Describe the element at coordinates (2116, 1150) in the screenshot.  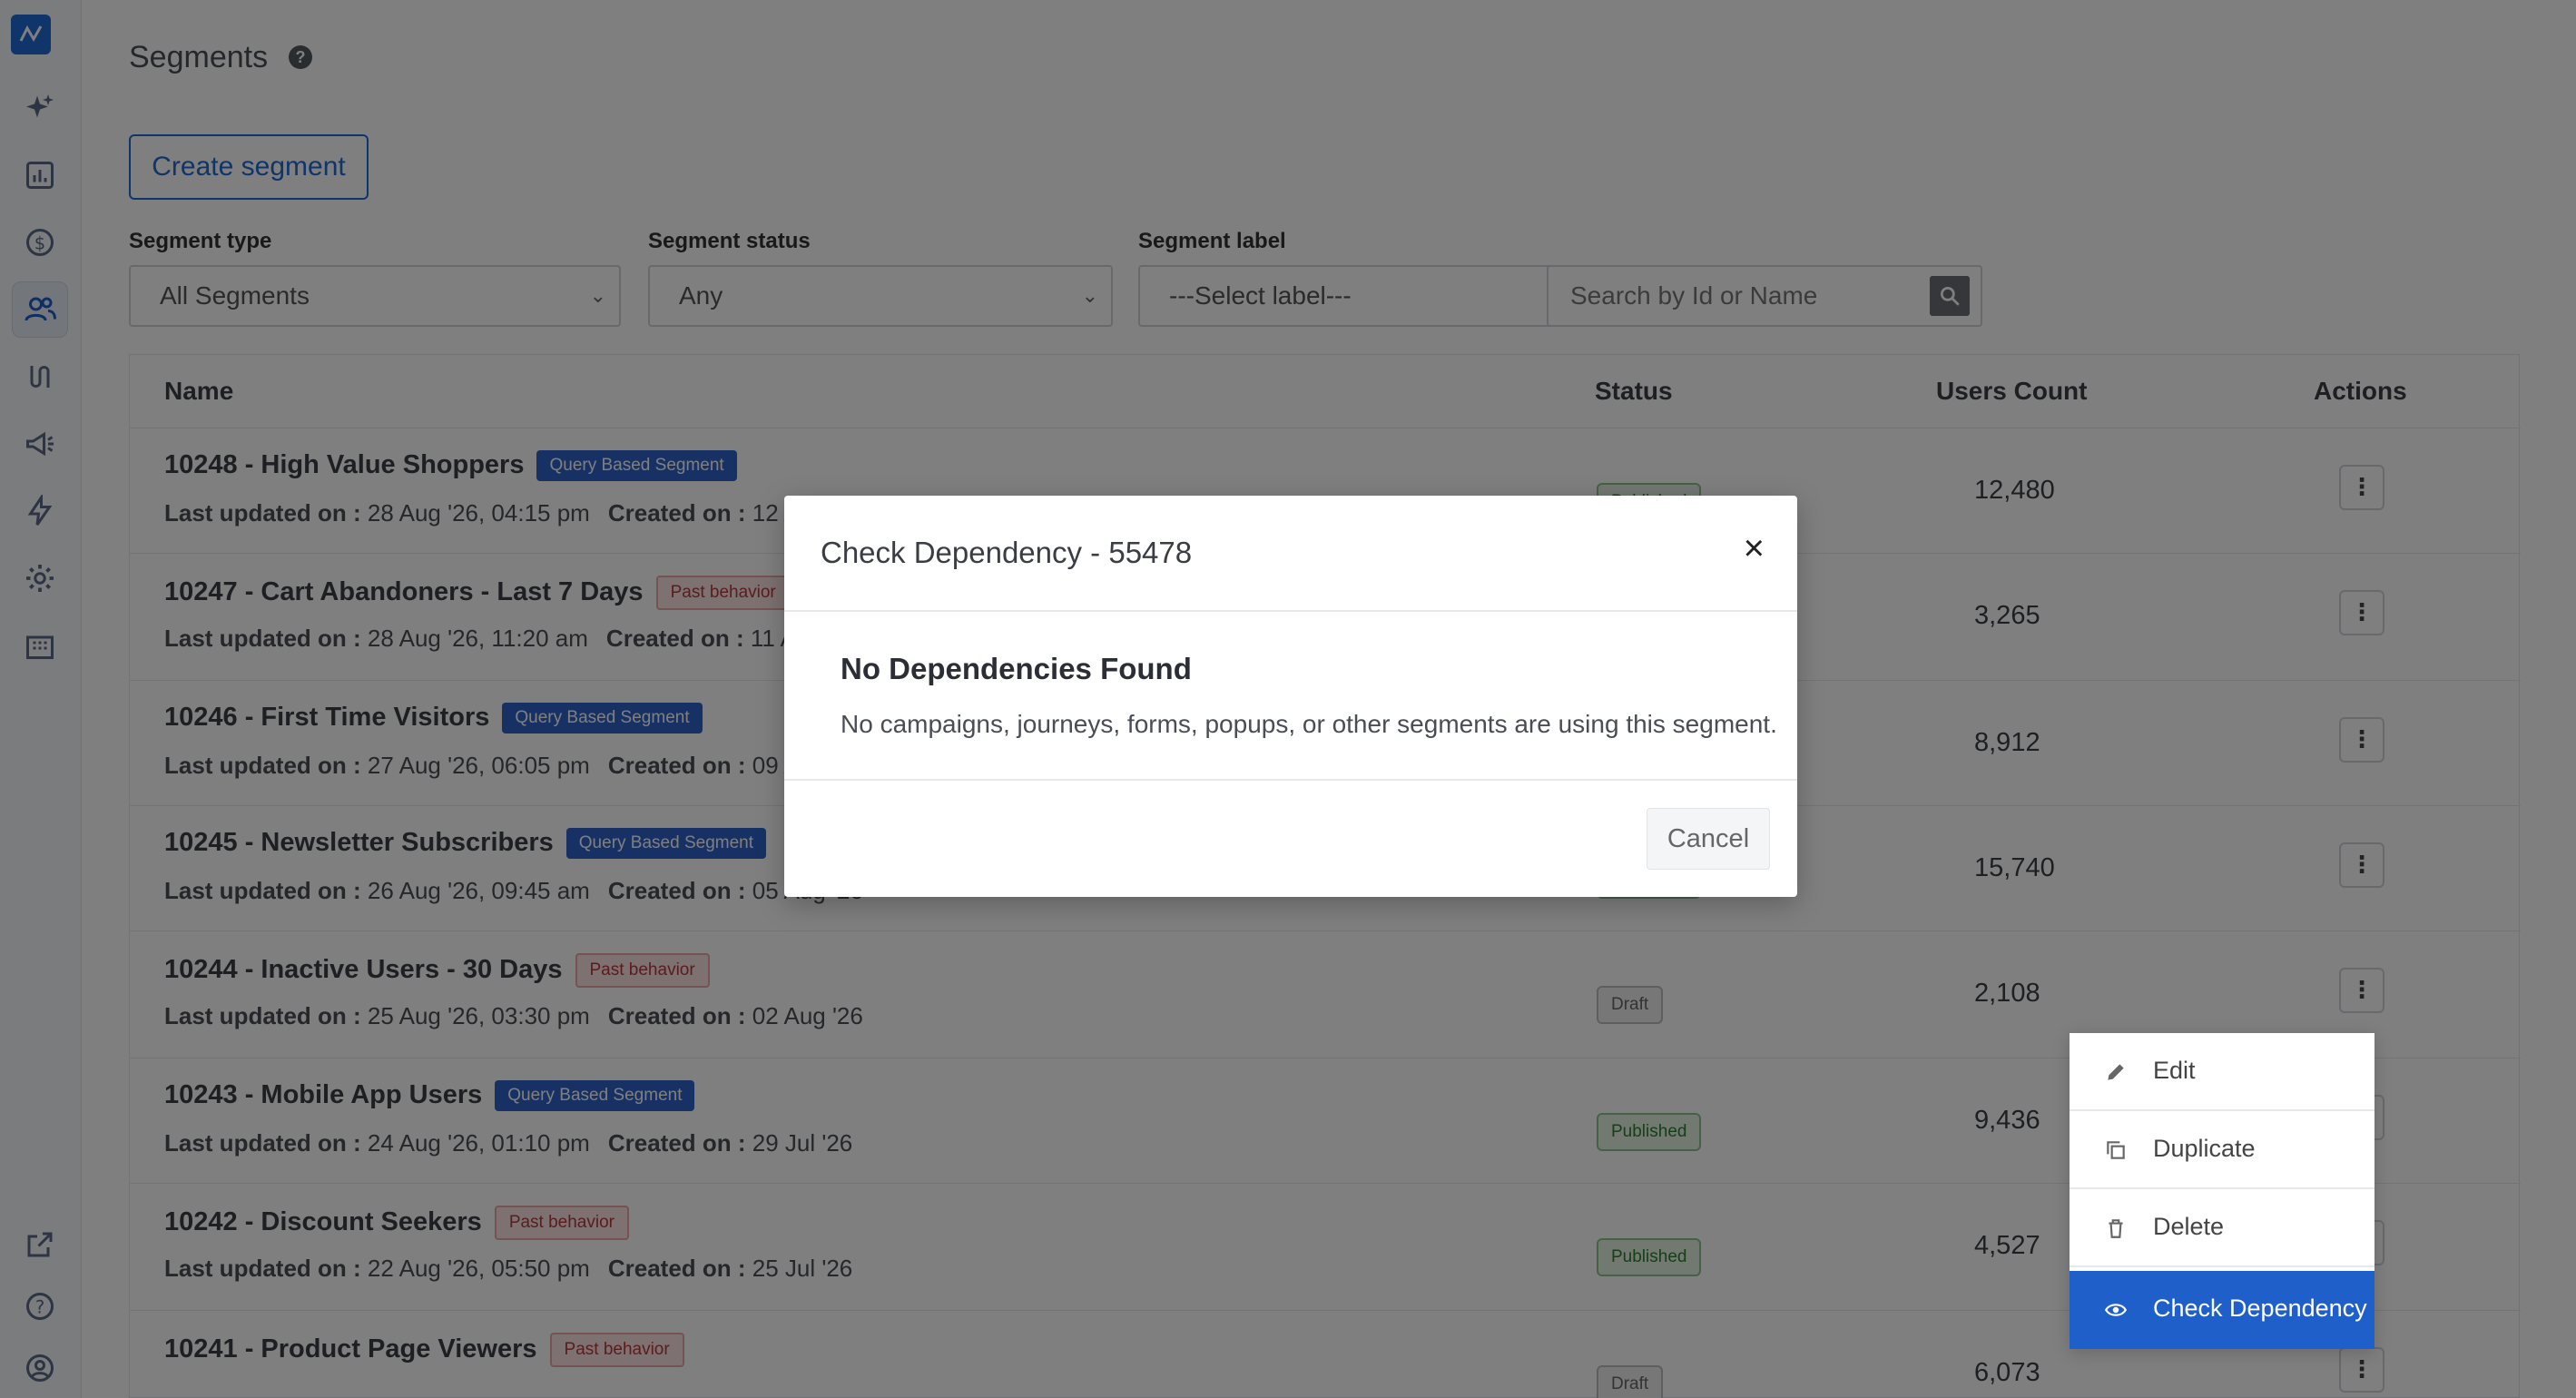
I see `copy-icon` at that location.